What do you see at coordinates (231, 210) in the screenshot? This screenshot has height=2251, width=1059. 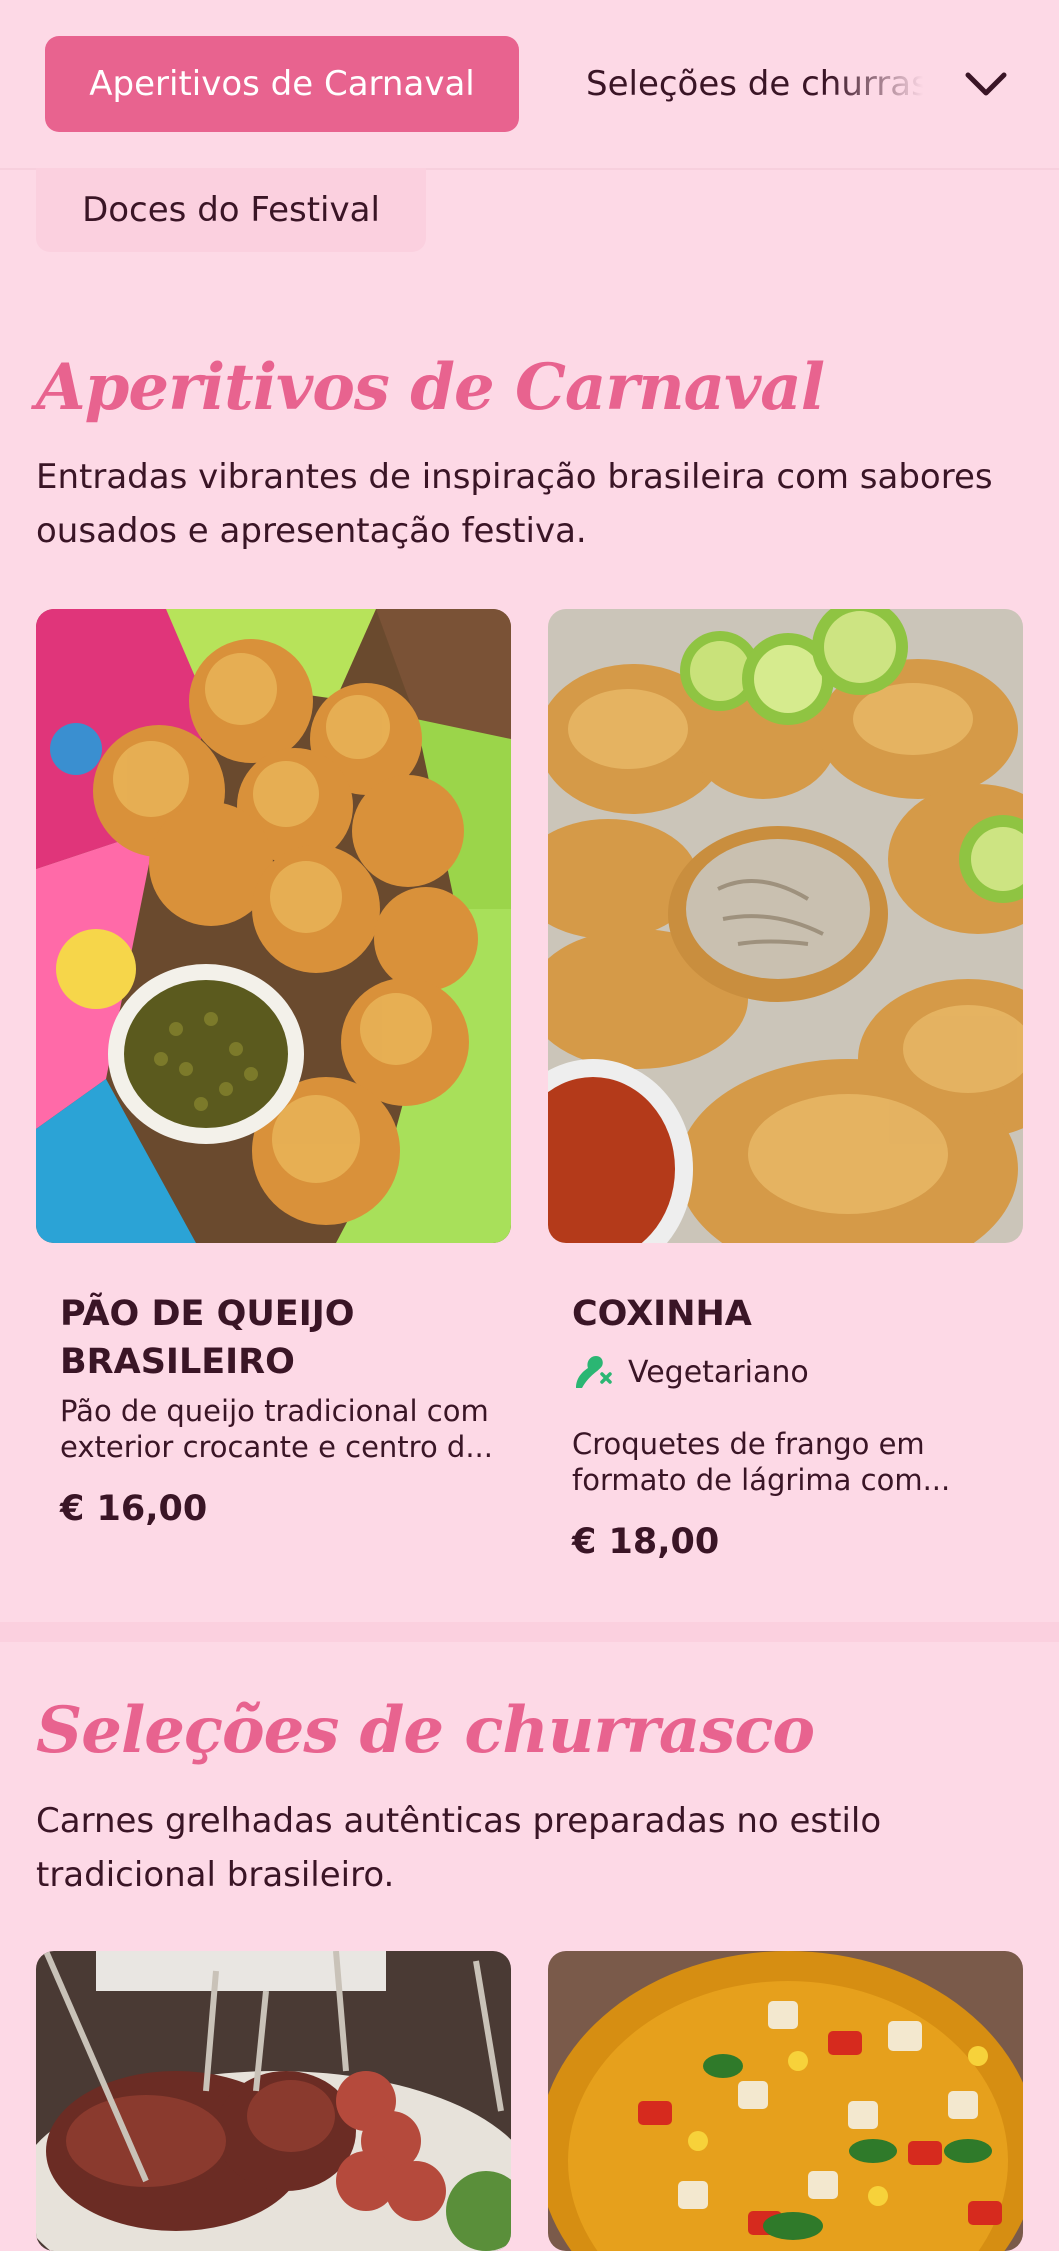 I see `category-tab-doces: Doces do Festival` at bounding box center [231, 210].